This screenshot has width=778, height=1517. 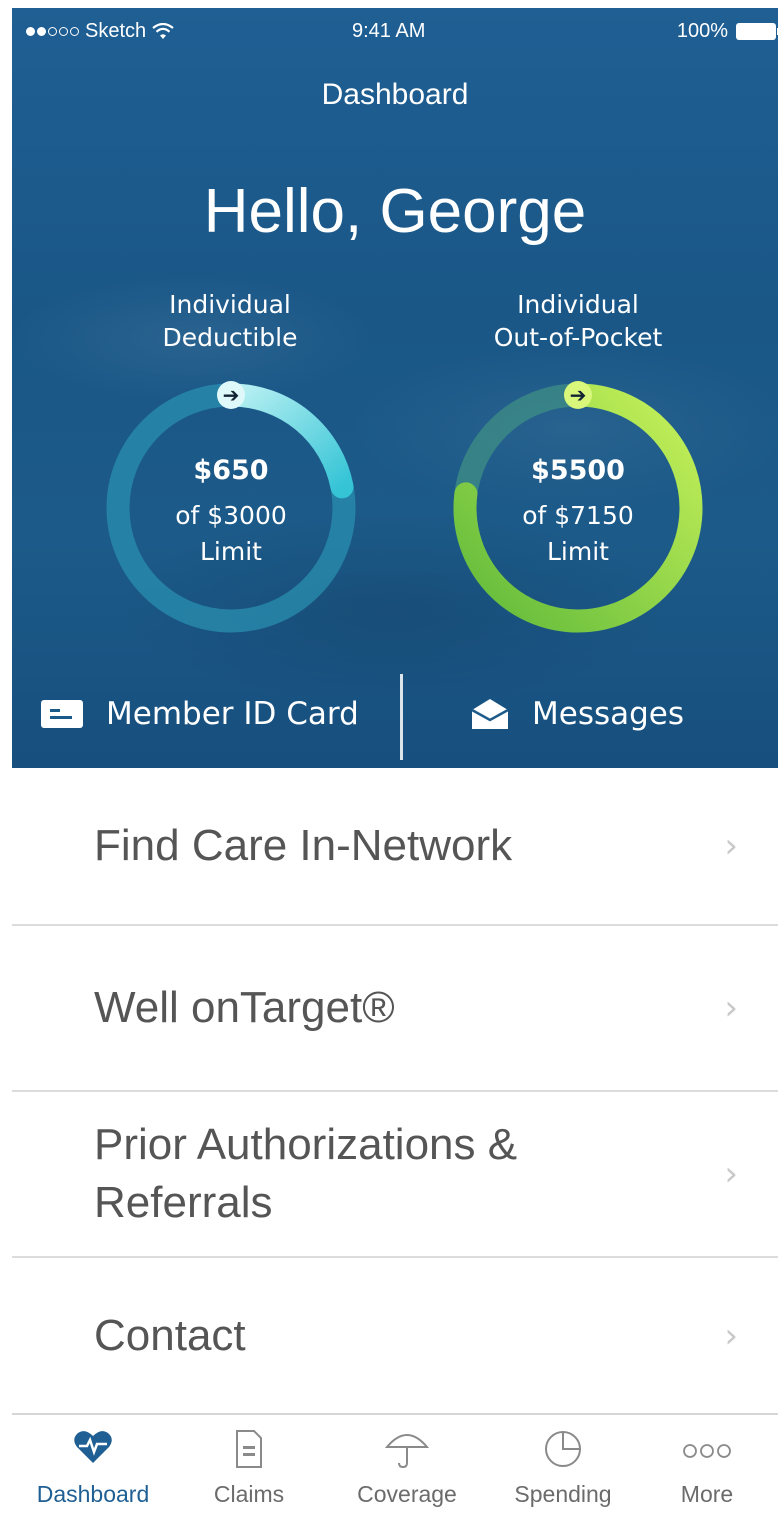 I want to click on oop-gauge: ➔ $5500 of $7150 Limit, so click(x=578, y=508).